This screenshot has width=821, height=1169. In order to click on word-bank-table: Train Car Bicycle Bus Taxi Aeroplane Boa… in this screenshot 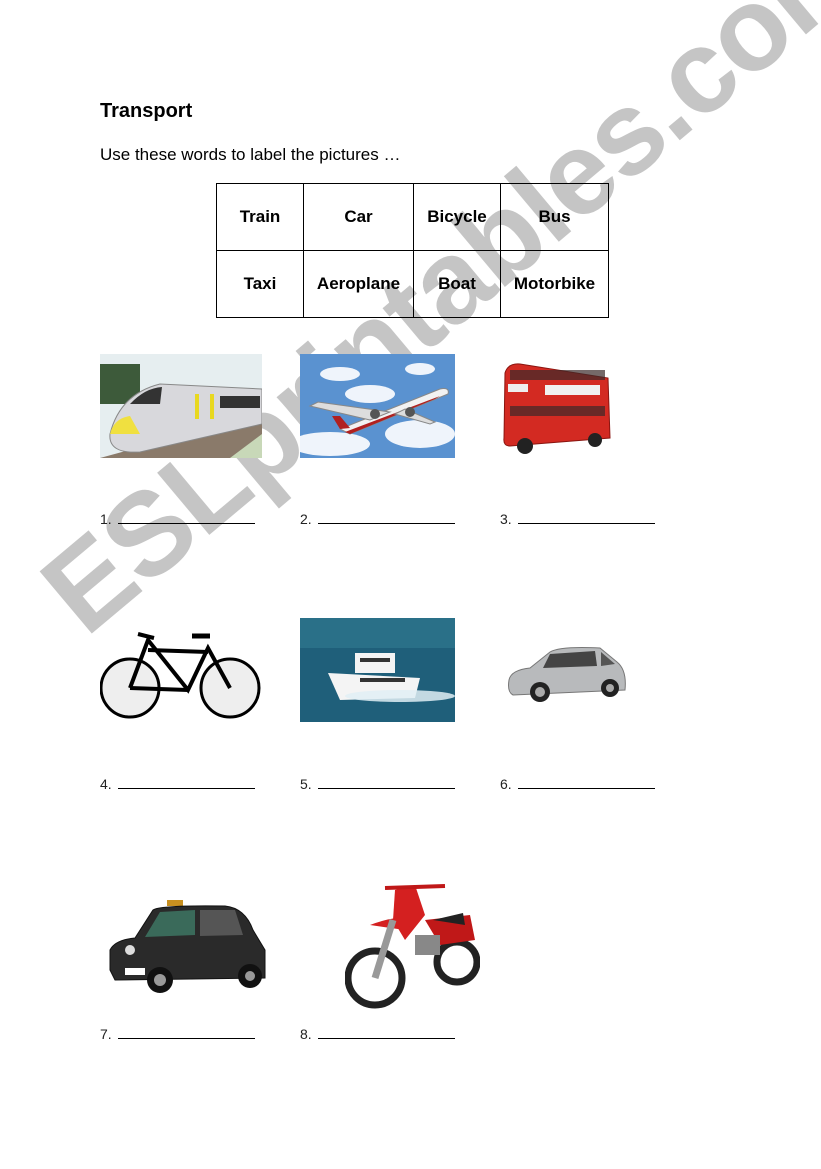, I will do `click(412, 250)`.